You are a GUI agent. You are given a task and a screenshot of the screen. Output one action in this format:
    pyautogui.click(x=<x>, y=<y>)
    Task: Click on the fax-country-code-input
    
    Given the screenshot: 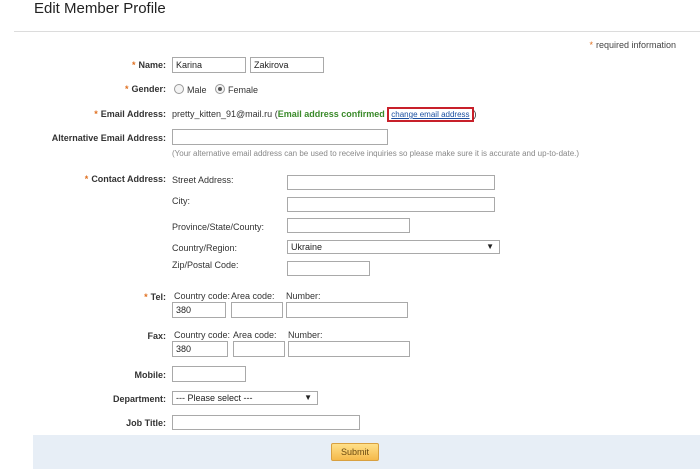 What is the action you would take?
    pyautogui.click(x=200, y=349)
    